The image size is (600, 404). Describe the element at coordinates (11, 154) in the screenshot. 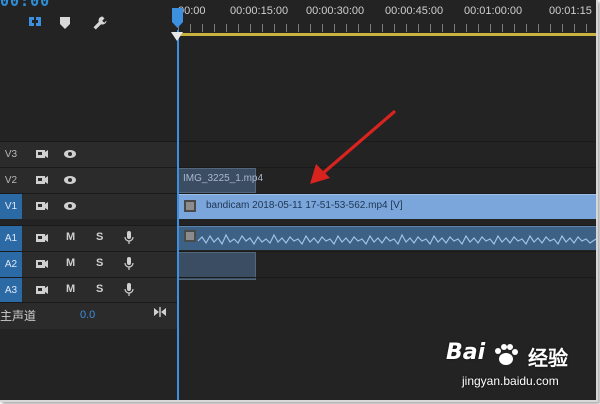

I see `track-name: V3` at that location.